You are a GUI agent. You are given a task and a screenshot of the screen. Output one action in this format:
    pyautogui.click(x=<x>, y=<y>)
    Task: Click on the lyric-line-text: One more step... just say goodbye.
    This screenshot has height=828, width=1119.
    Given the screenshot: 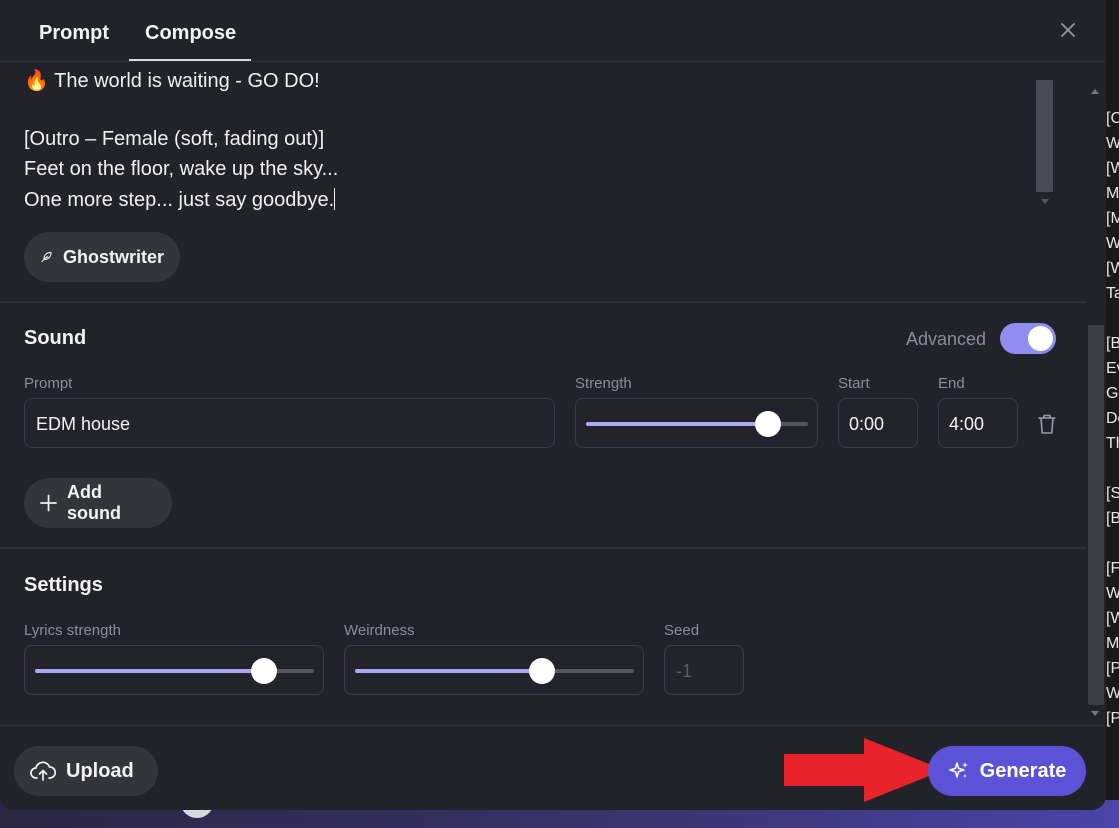 What is the action you would take?
    pyautogui.click(x=179, y=200)
    